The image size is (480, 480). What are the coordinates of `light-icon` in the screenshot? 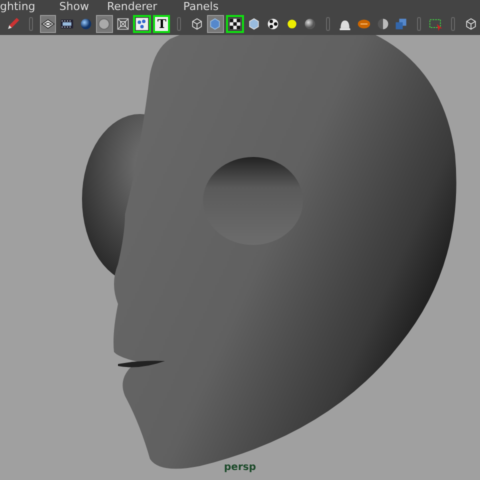 It's located at (291, 24).